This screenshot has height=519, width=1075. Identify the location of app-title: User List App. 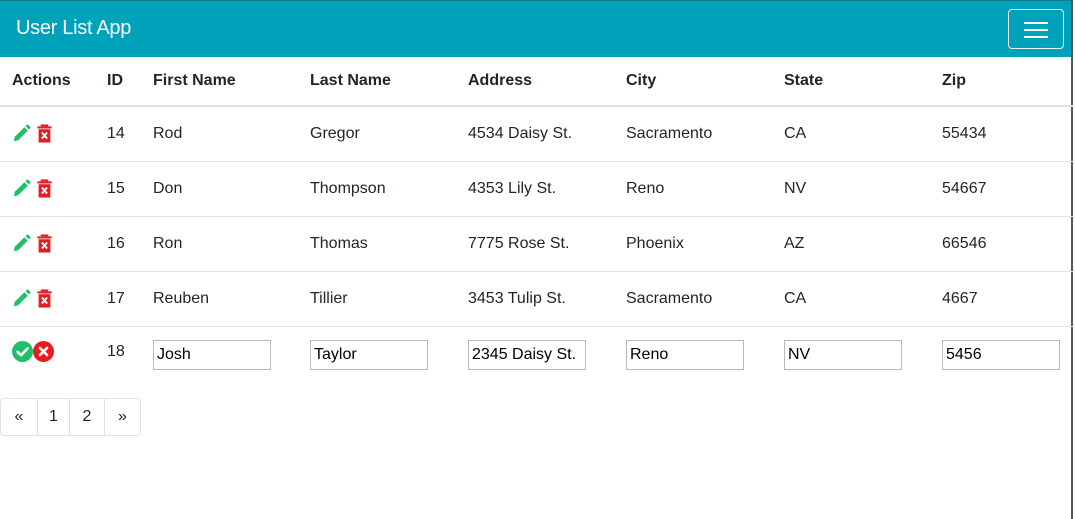
(73, 28).